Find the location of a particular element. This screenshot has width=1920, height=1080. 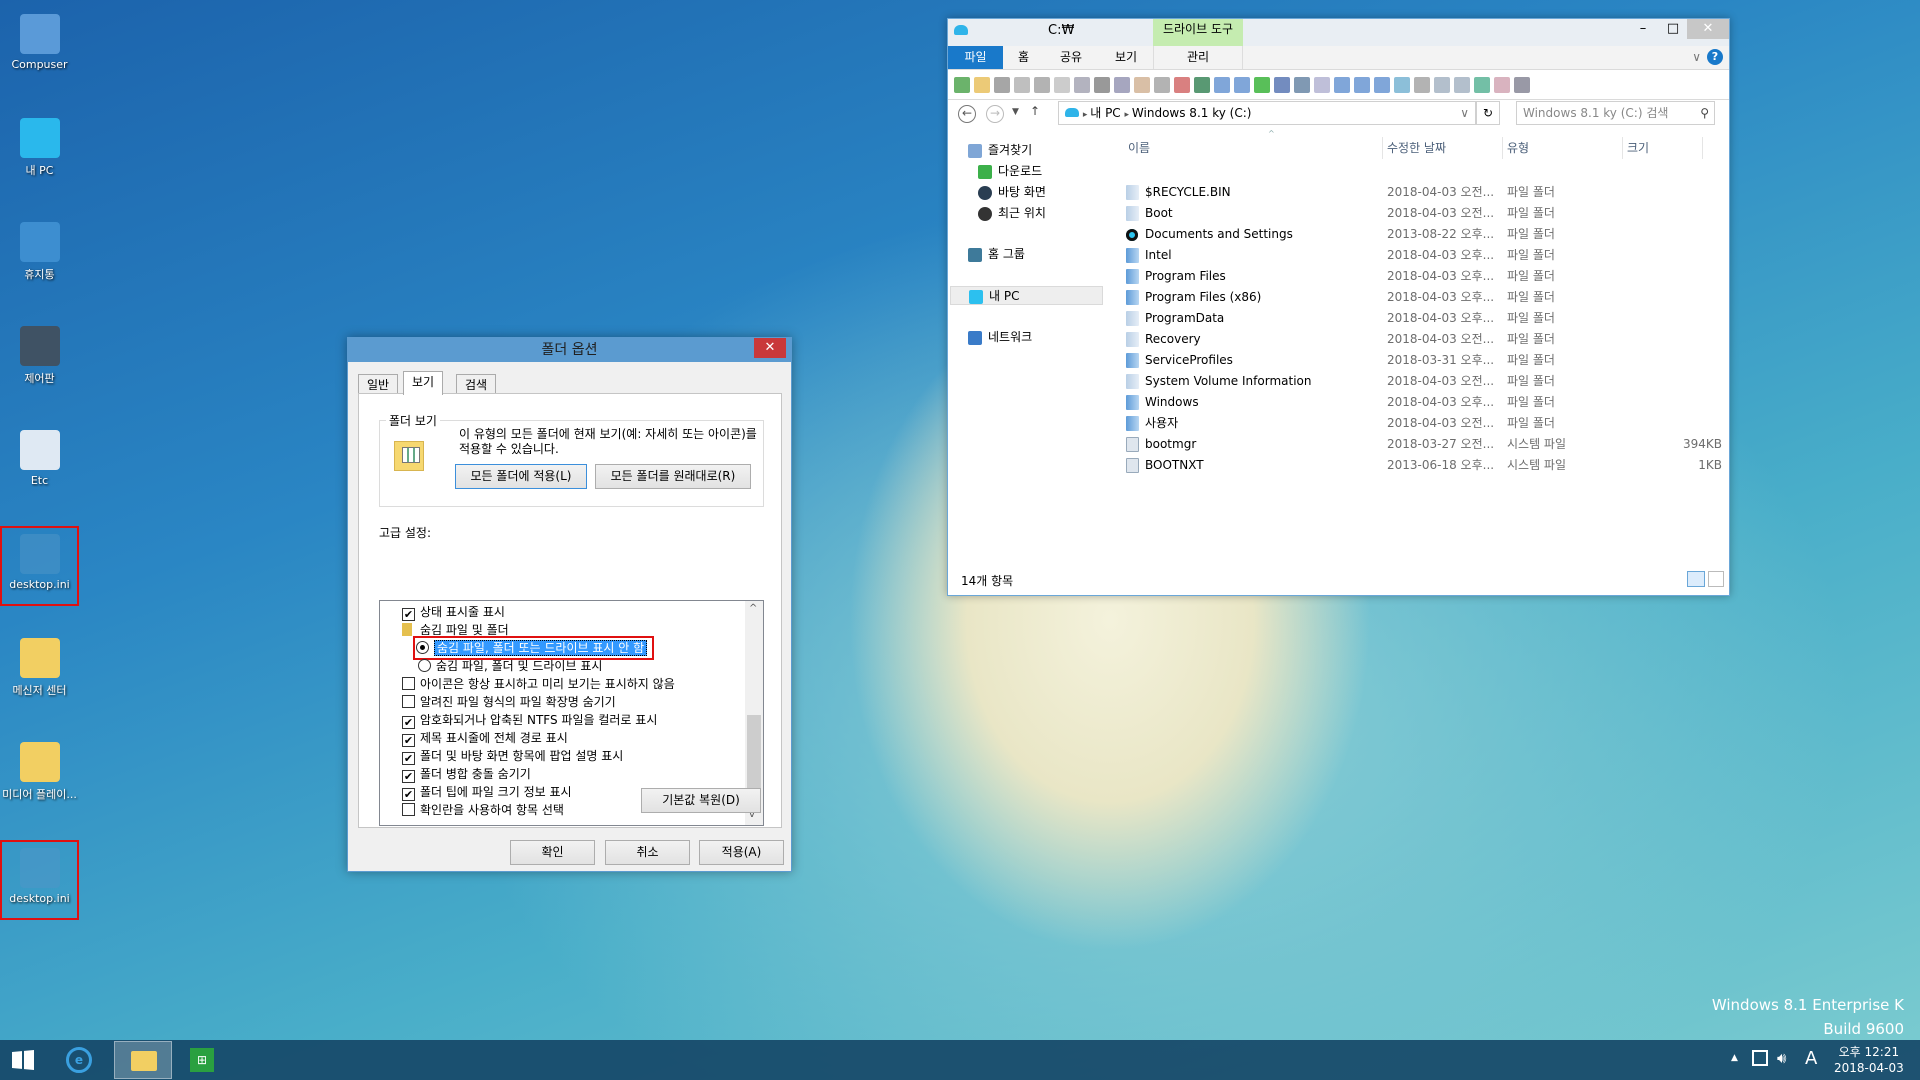

large-icons-view-button is located at coordinates (1716, 579).